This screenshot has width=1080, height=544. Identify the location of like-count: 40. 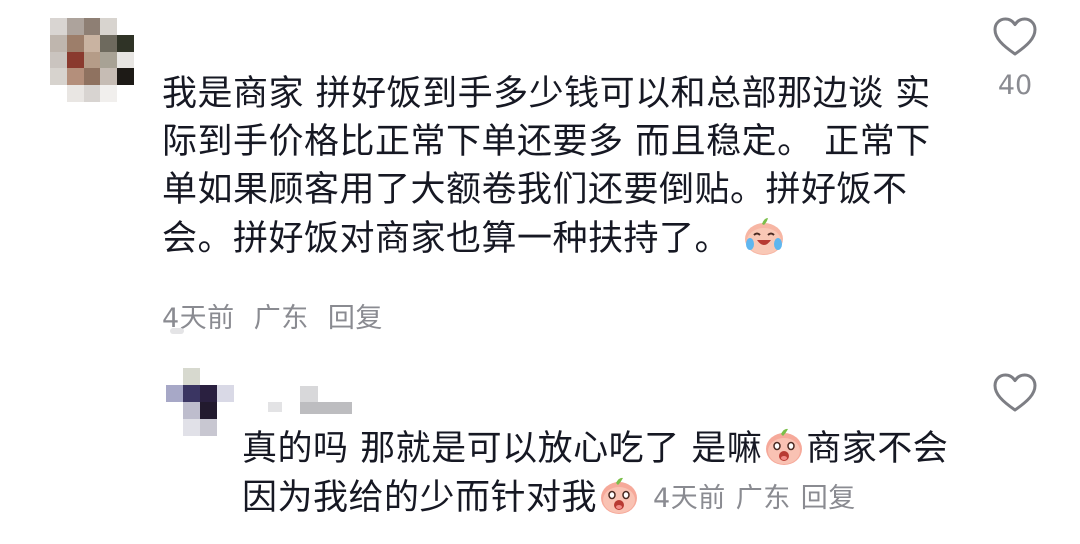
(1015, 85).